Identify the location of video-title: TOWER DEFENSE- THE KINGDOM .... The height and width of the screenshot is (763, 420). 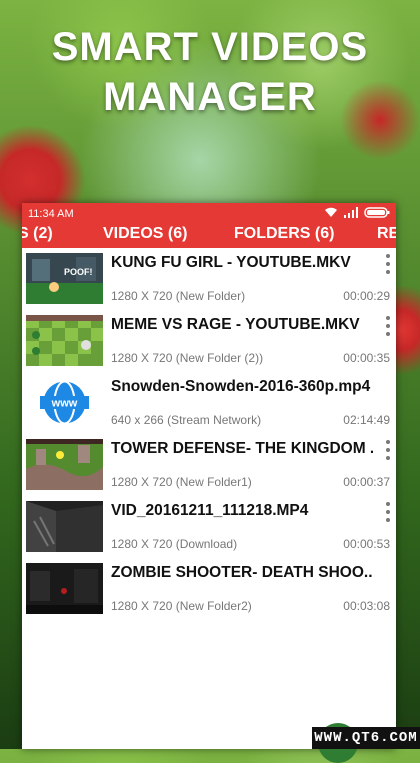
(242, 448).